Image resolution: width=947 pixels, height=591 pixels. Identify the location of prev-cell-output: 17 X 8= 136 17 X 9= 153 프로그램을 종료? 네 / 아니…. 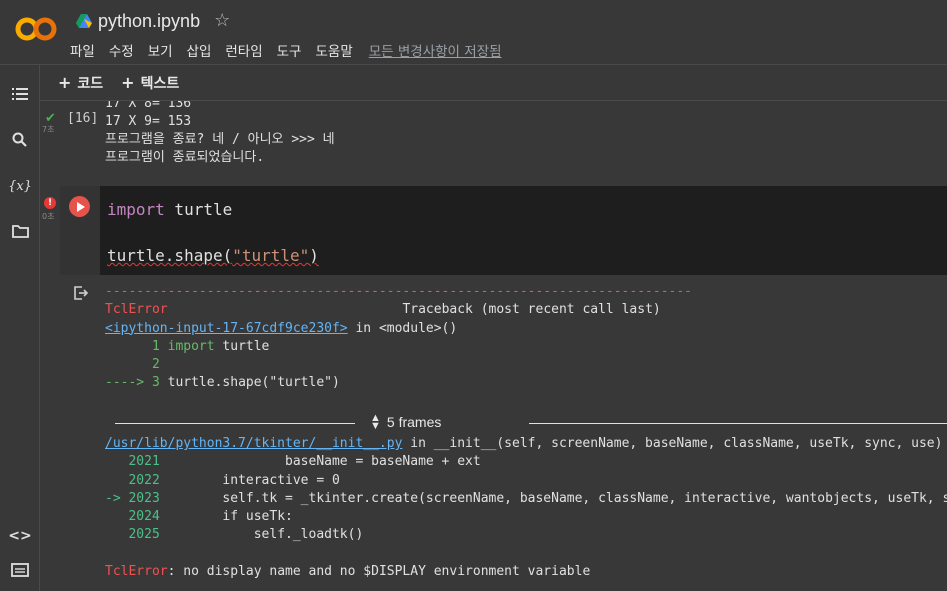
(220, 134).